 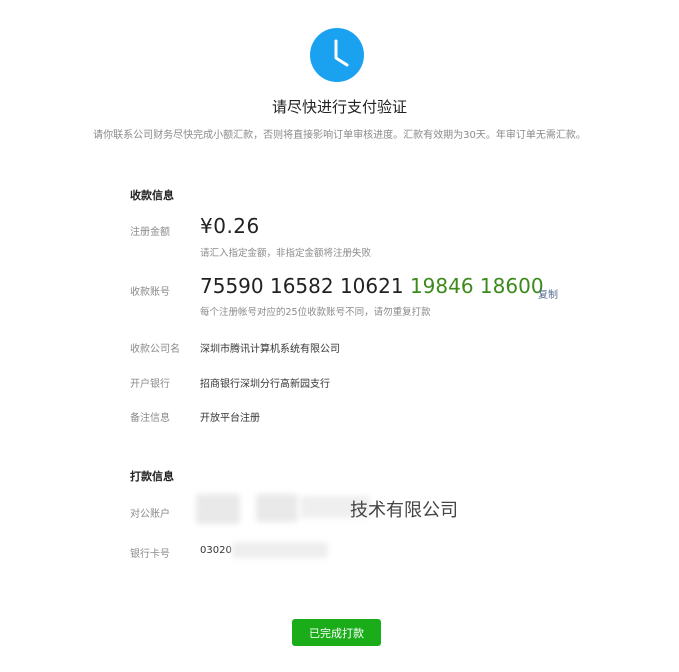 What do you see at coordinates (230, 418) in the screenshot?
I see `remark-value: 开放平台注册` at bounding box center [230, 418].